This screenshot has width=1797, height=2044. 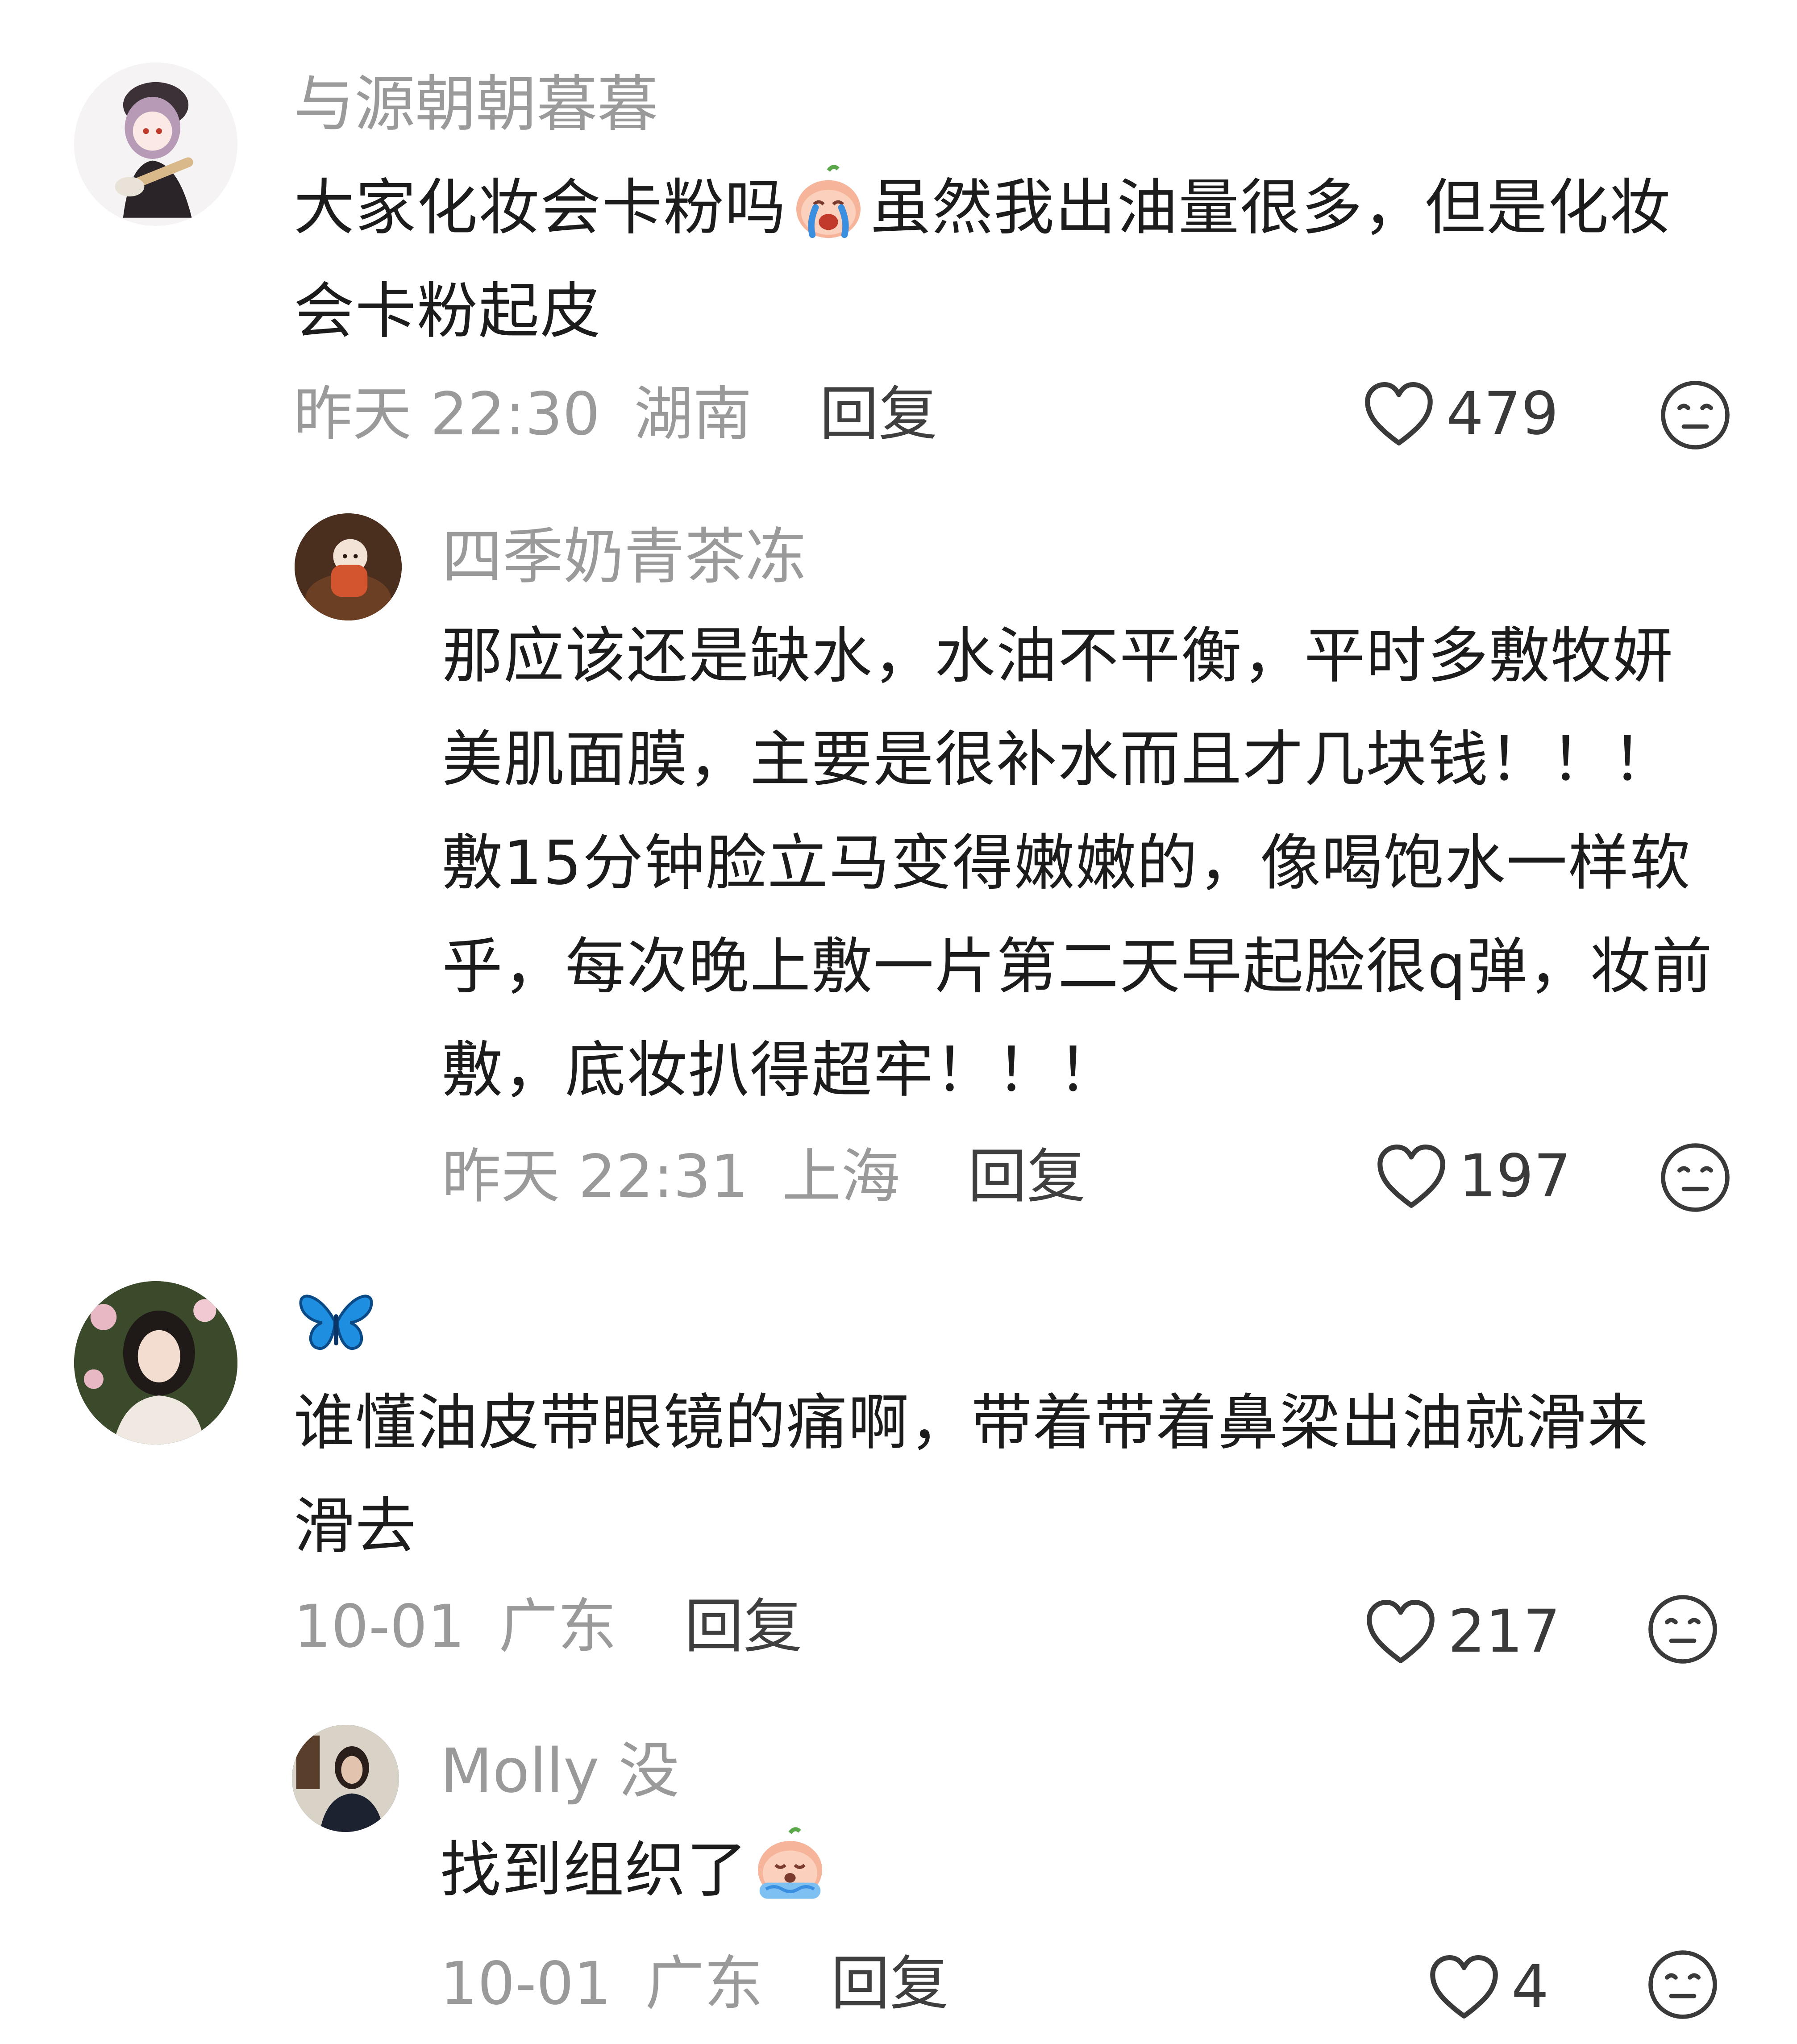 What do you see at coordinates (1515, 1176) in the screenshot?
I see `like-count: 197` at bounding box center [1515, 1176].